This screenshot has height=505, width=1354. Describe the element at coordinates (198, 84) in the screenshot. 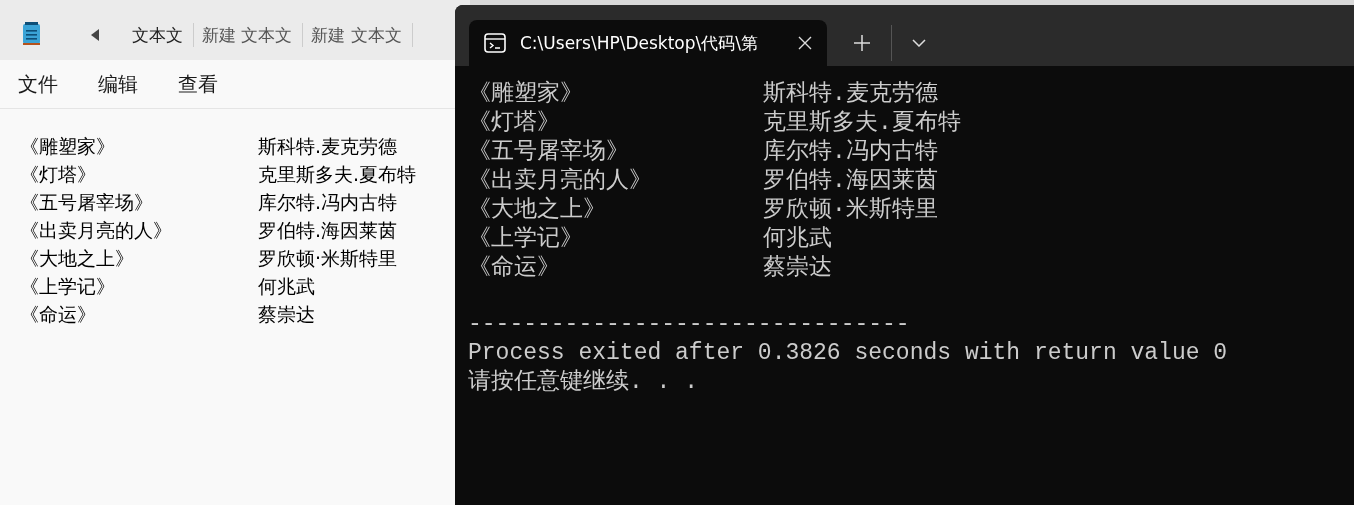

I see `menu-item: 查看` at that location.